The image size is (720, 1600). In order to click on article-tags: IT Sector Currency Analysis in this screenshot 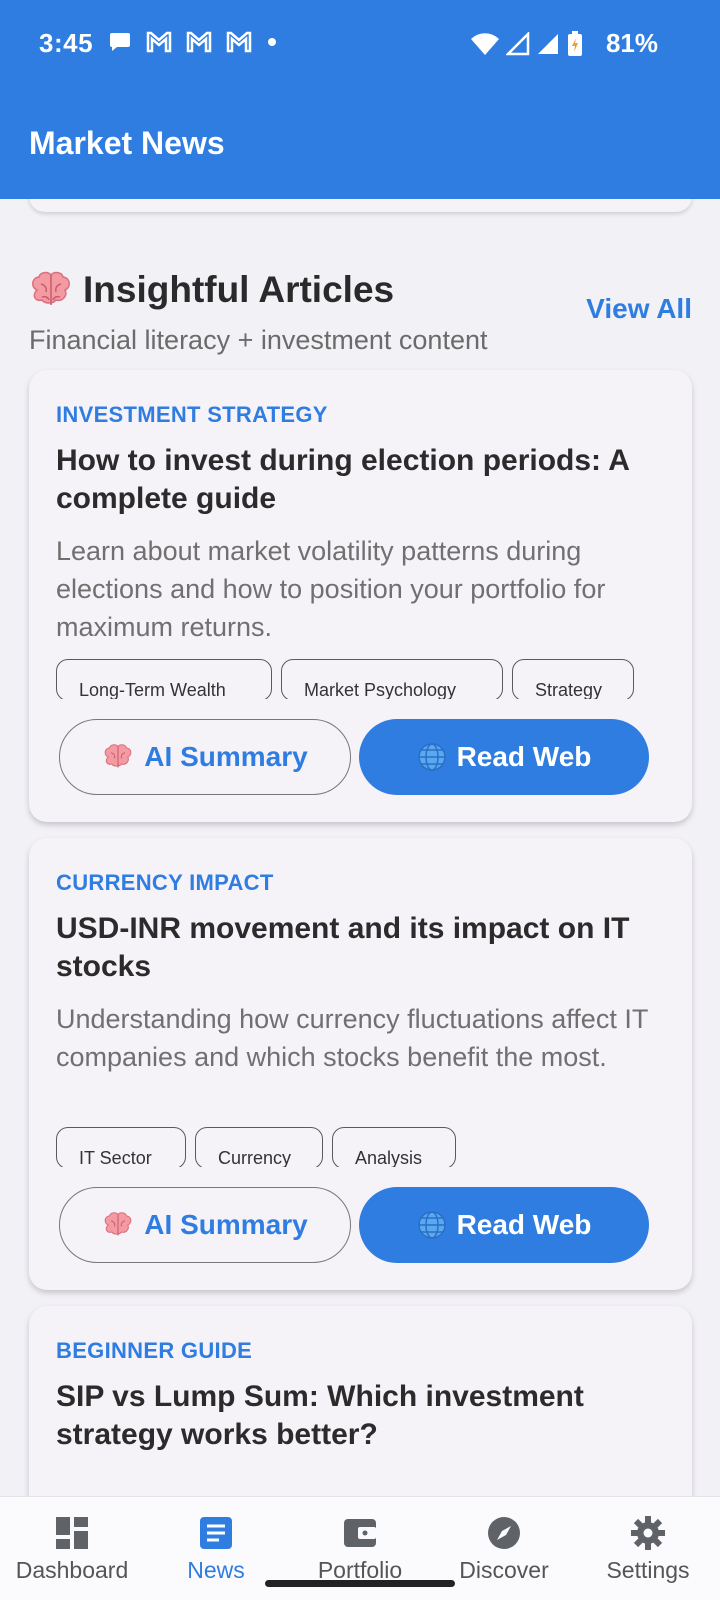, I will do `click(256, 1147)`.